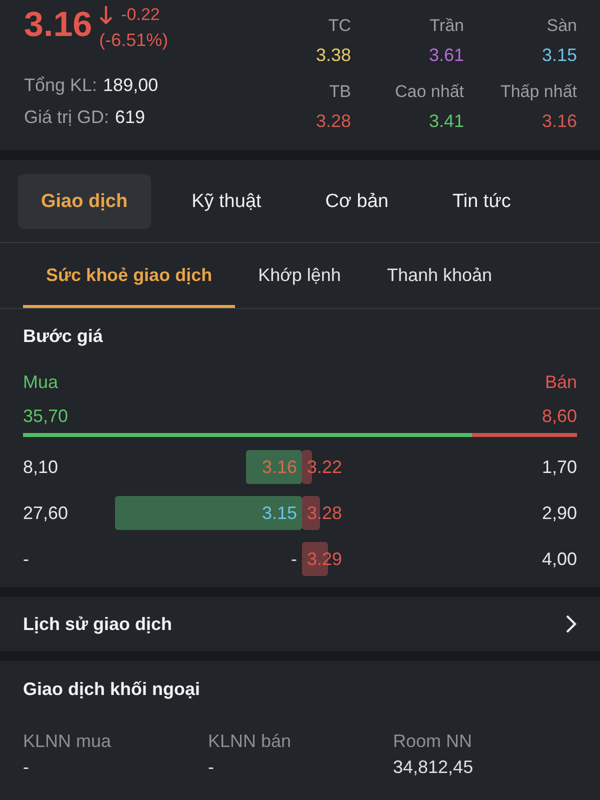  I want to click on ask-volume: 1,70, so click(559, 467).